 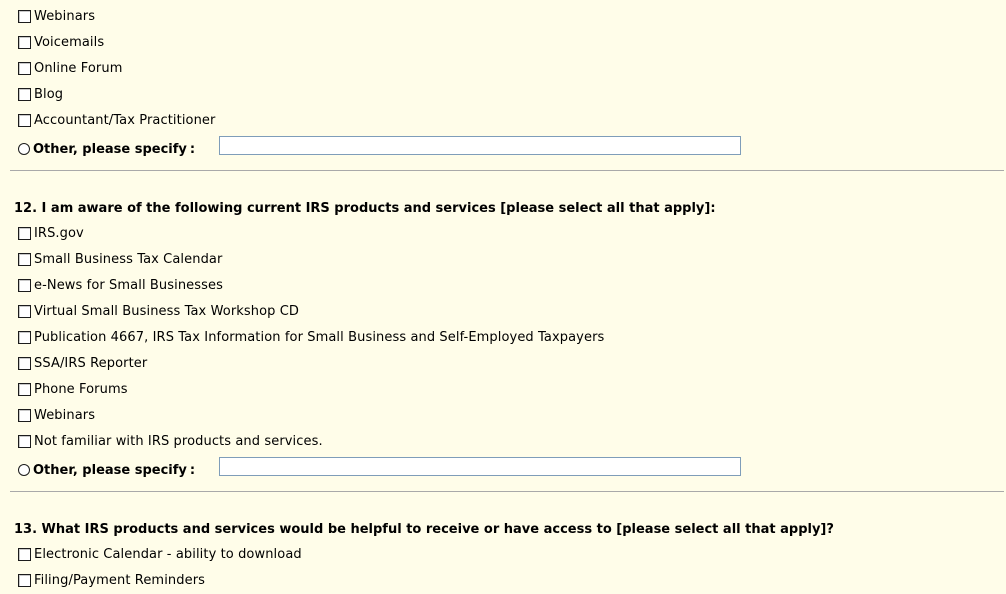 I want to click on checkbox-row-blog: Blog, so click(x=40, y=94).